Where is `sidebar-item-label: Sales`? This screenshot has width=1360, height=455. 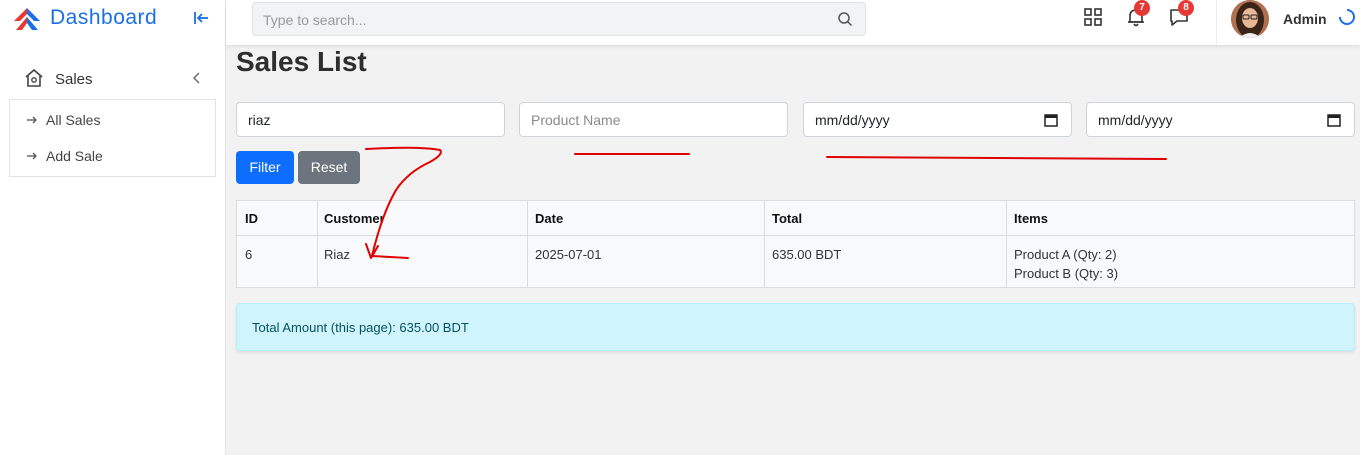 sidebar-item-label: Sales is located at coordinates (74, 79).